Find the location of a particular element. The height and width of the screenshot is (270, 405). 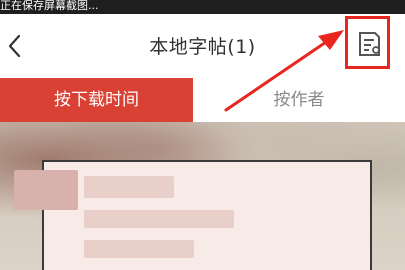

sort-menu-button is located at coordinates (367, 42).